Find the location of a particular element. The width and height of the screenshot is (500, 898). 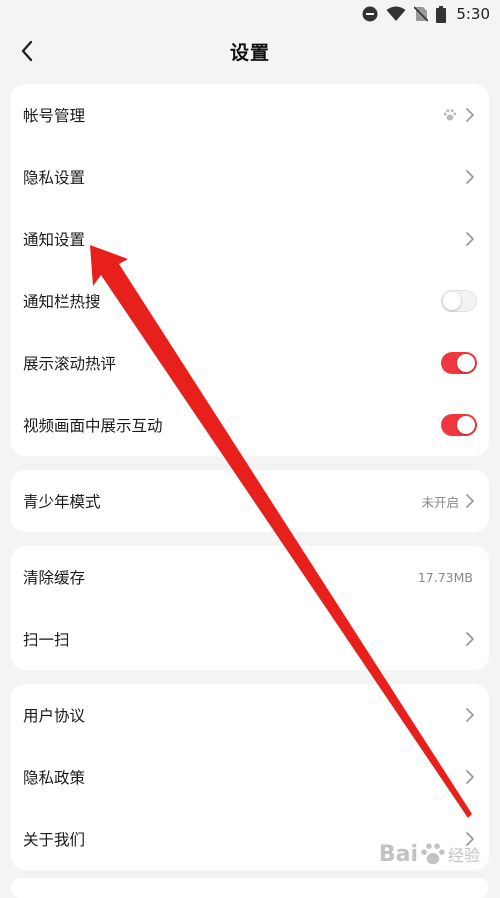

row-account-management: 帐号管理 is located at coordinates (250, 115).